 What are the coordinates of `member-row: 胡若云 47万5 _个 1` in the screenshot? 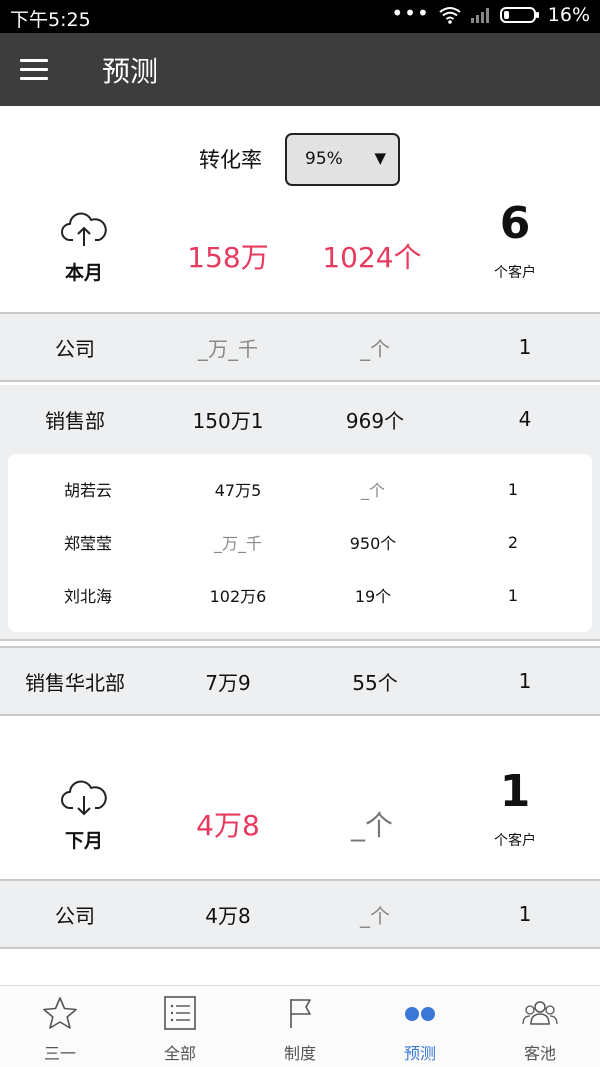 It's located at (300, 489).